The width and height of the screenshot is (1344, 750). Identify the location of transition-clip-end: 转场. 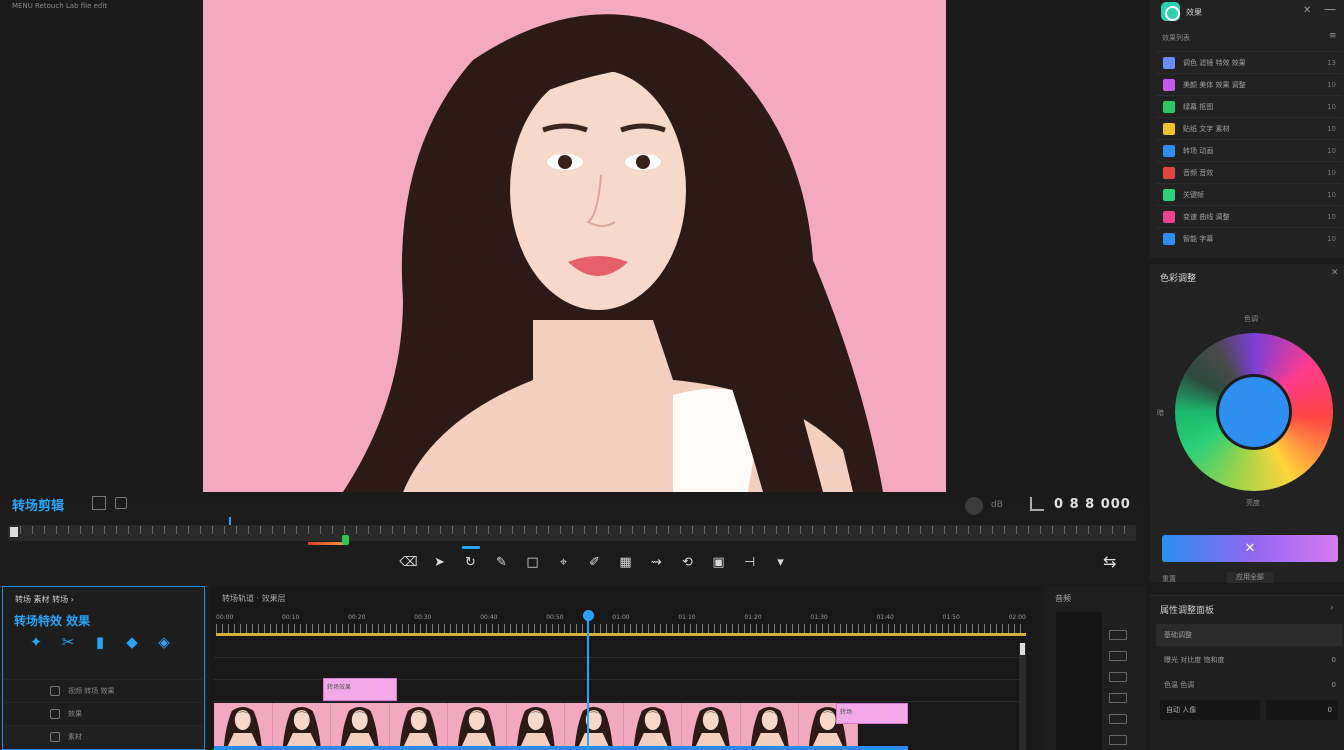
(872, 713).